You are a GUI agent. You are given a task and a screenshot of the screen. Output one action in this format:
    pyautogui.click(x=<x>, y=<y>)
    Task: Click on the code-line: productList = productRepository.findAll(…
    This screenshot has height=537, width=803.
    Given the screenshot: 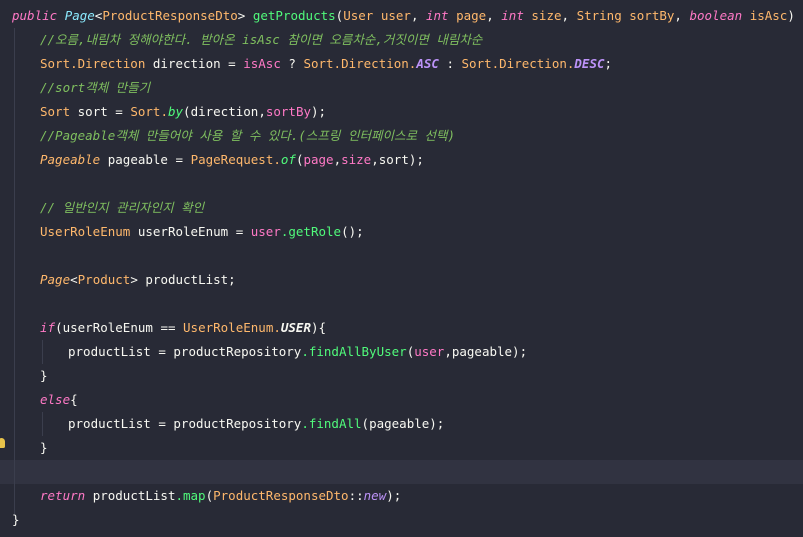 What is the action you would take?
    pyautogui.click(x=256, y=423)
    